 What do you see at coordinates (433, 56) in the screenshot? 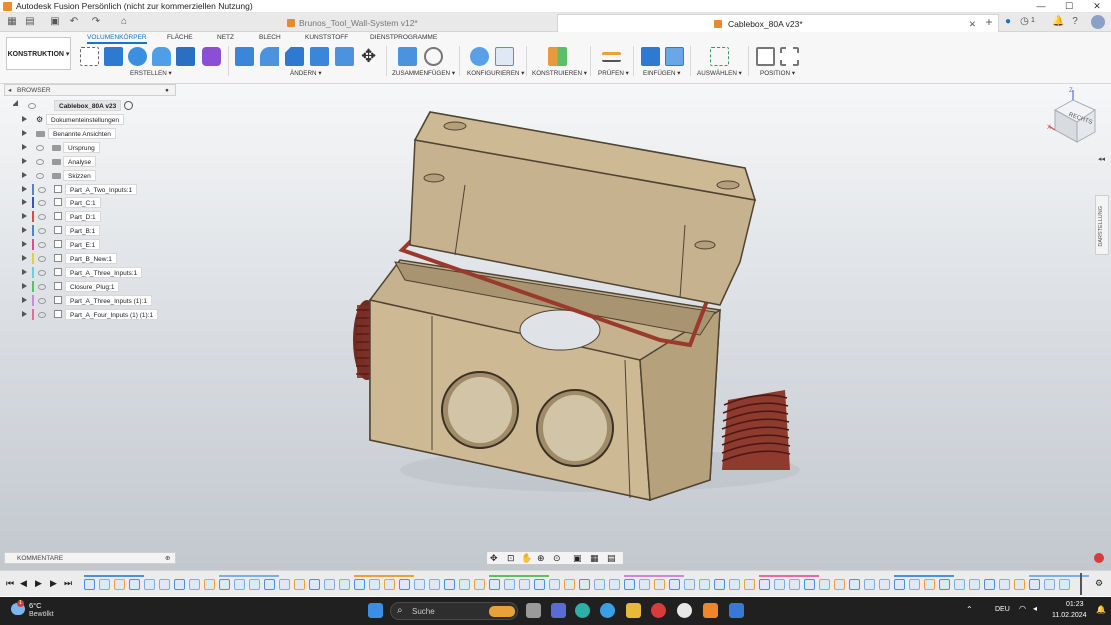
I see `joint-icon` at bounding box center [433, 56].